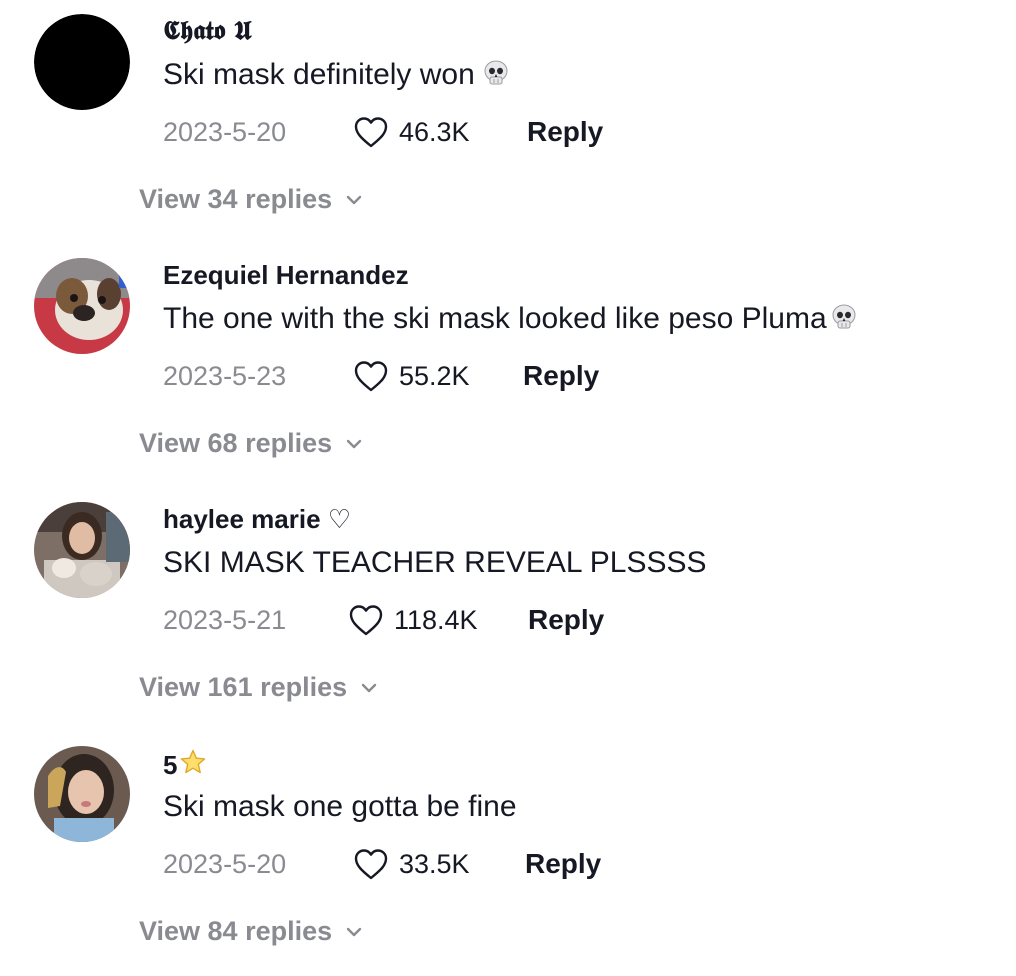  What do you see at coordinates (236, 931) in the screenshot?
I see `view-replies-label: View 84 replies` at bounding box center [236, 931].